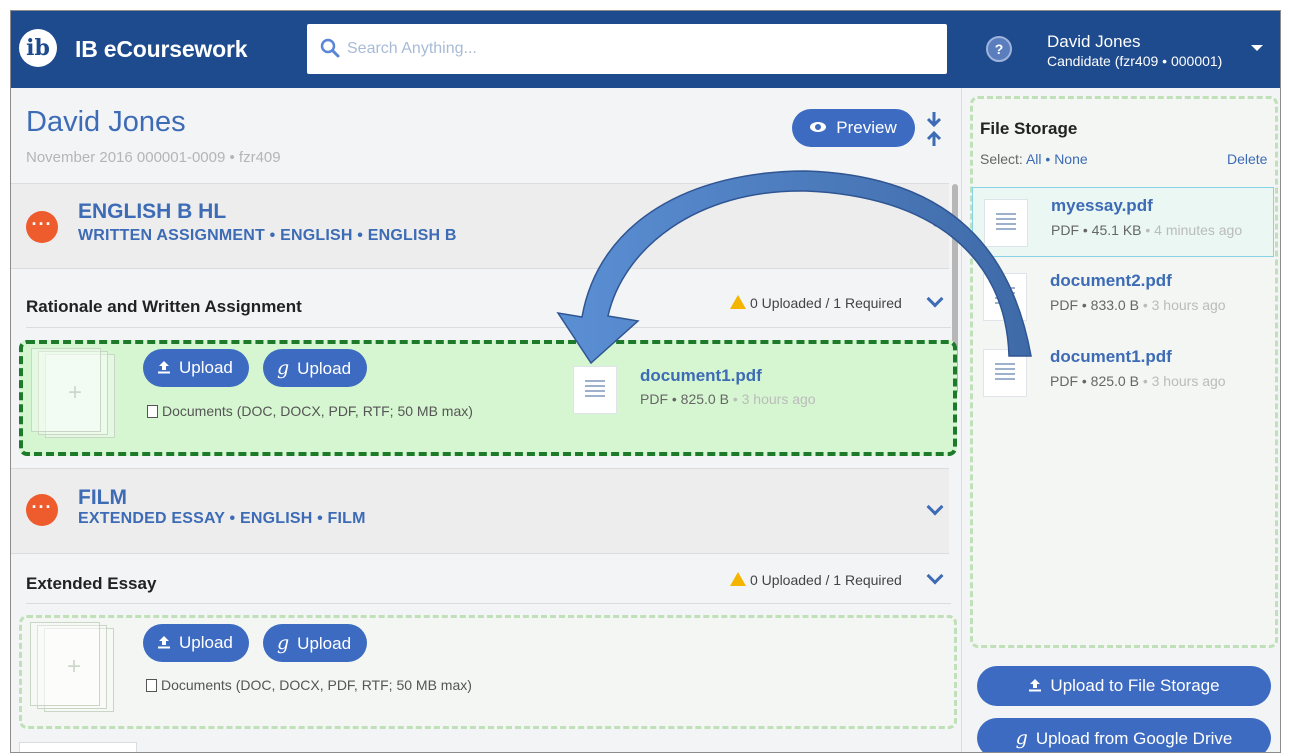  Describe the element at coordinates (1111, 280) in the screenshot. I see `storage-file-name: document2.pdf` at that location.